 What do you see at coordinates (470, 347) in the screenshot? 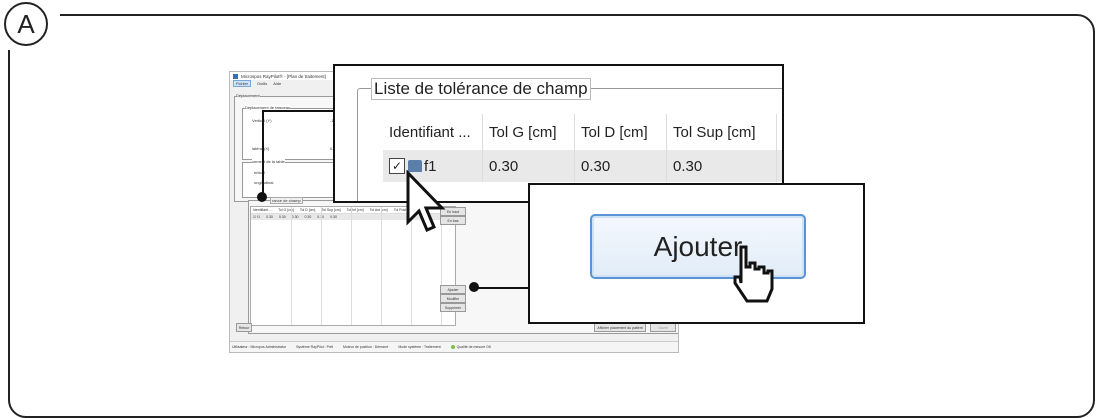
I see `status-quality: Qualité de mesure OK` at bounding box center [470, 347].